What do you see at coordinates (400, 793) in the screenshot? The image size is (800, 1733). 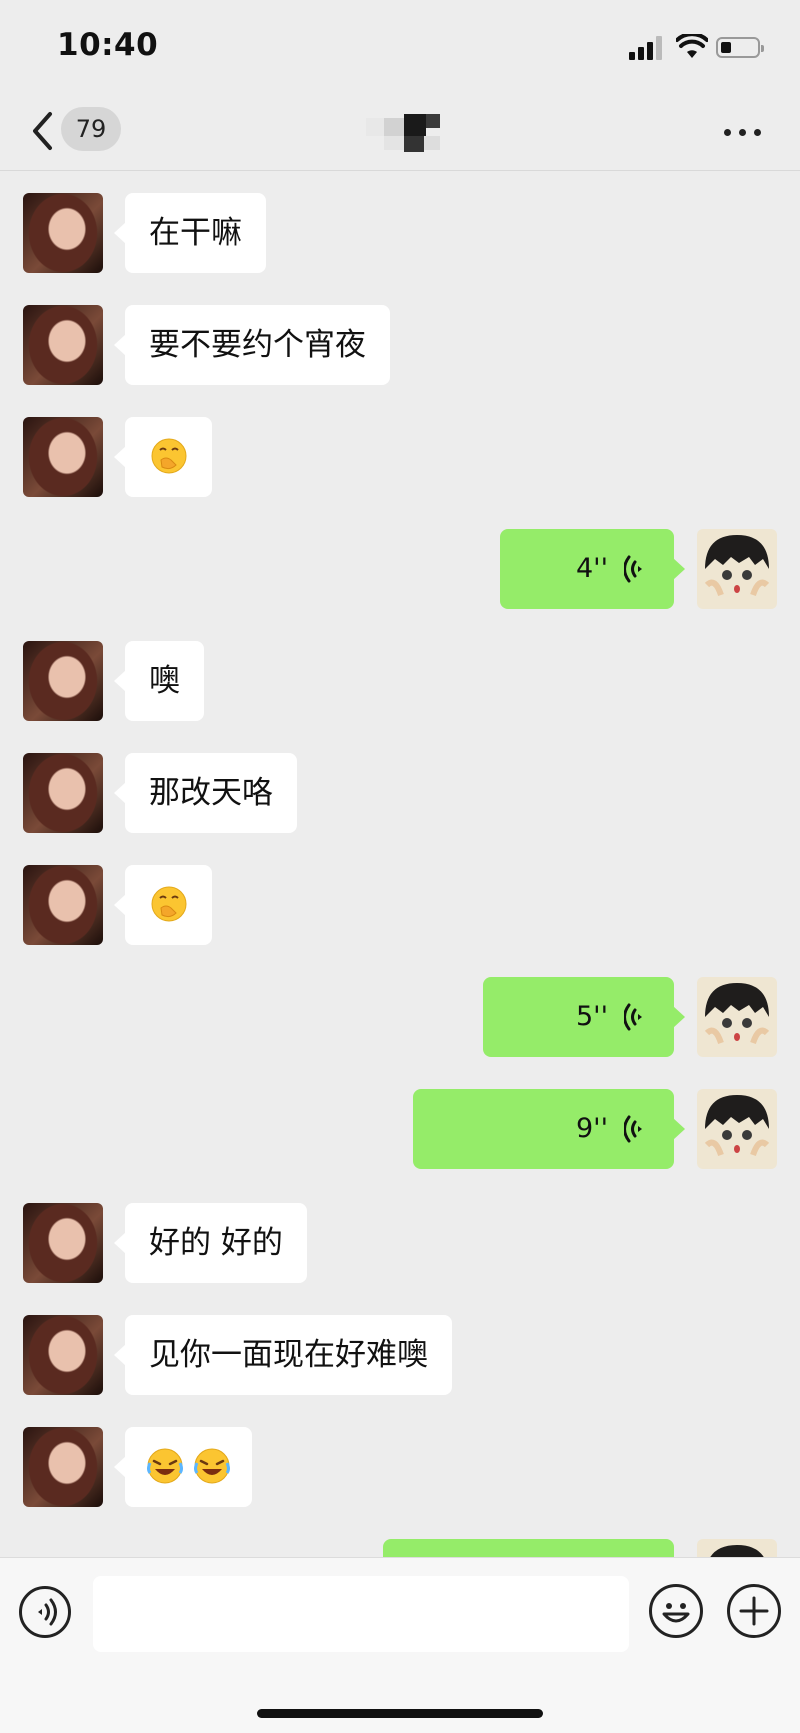 I see `message-row-incoming: 那改天咯` at bounding box center [400, 793].